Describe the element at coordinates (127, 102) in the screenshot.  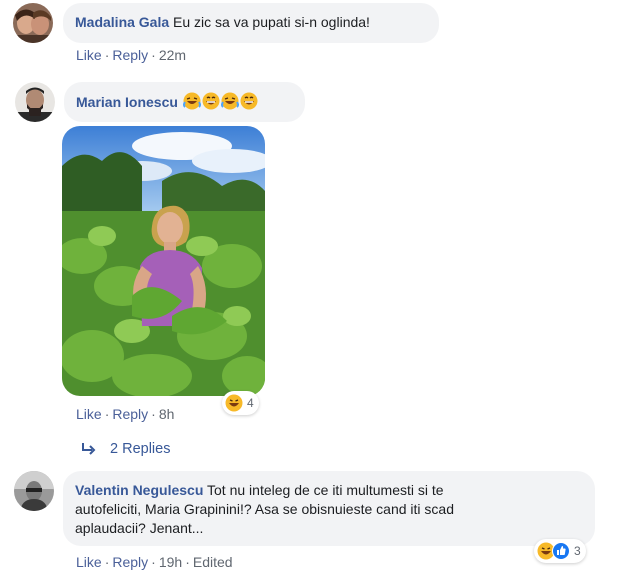
I see `comment-author: Marian Ionescu` at that location.